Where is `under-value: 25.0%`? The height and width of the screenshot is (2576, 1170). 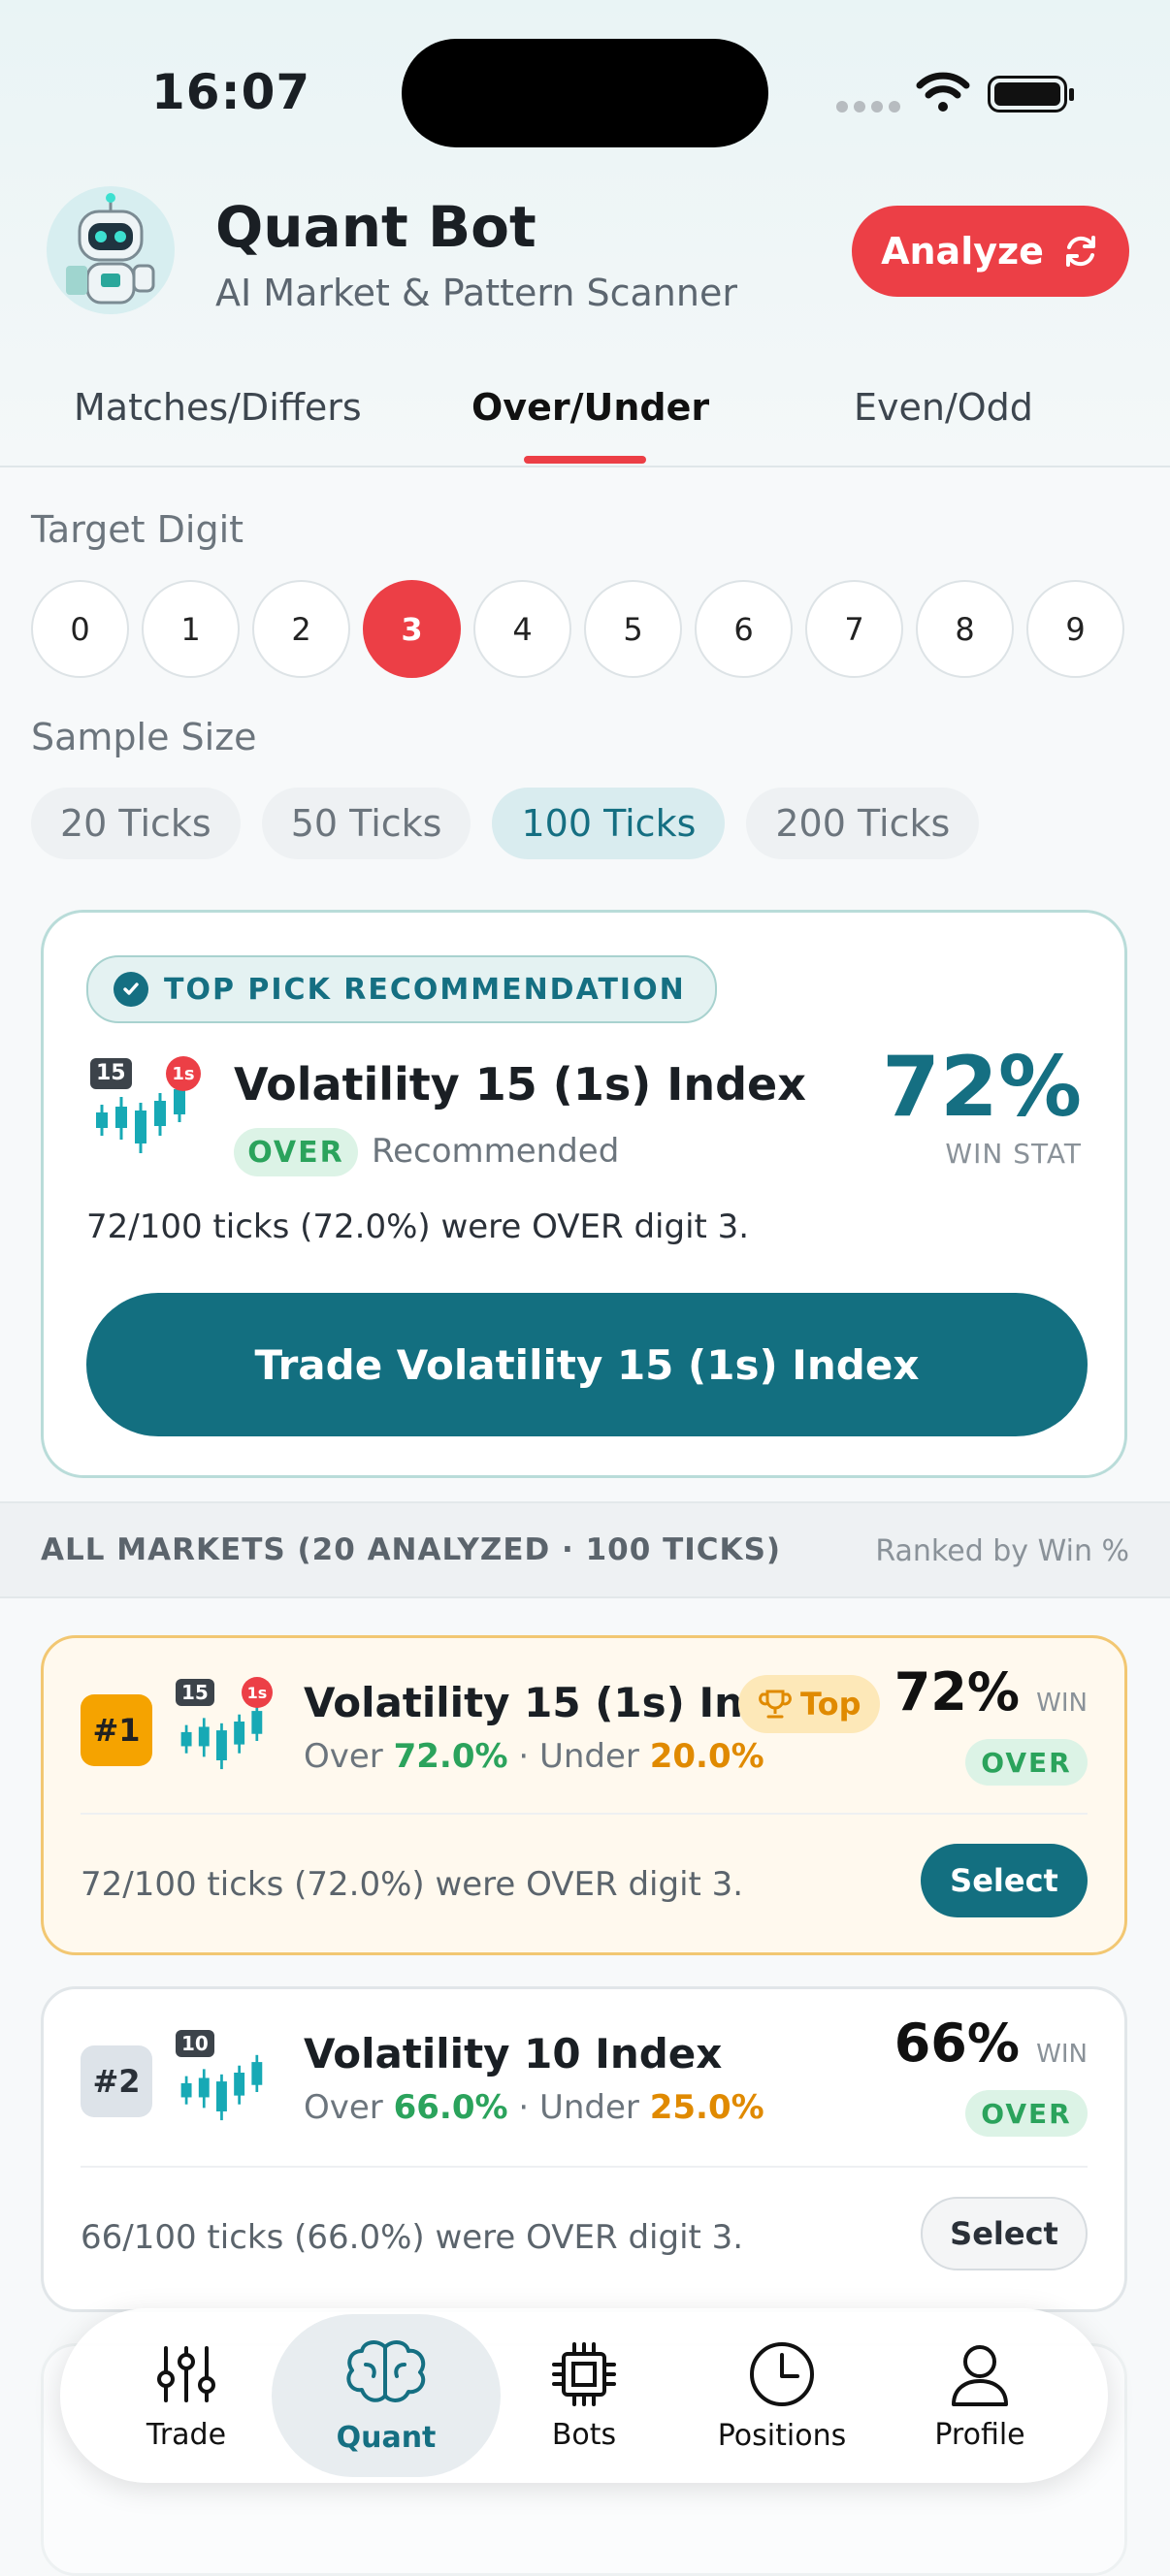 under-value: 25.0% is located at coordinates (706, 2107).